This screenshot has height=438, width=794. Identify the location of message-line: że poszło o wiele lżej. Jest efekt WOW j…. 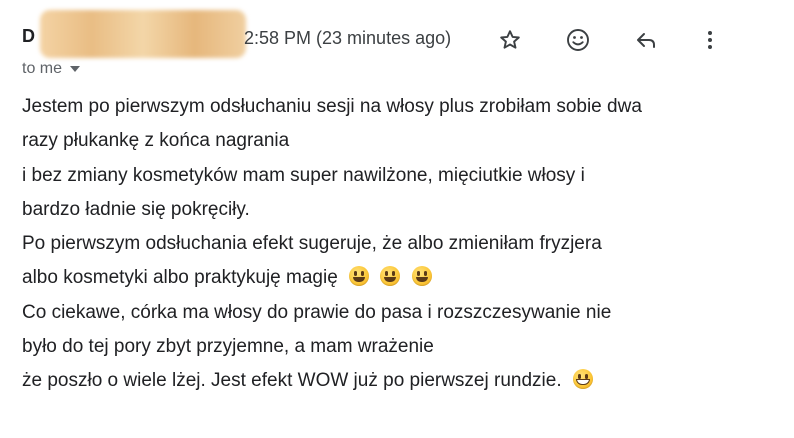
(402, 381).